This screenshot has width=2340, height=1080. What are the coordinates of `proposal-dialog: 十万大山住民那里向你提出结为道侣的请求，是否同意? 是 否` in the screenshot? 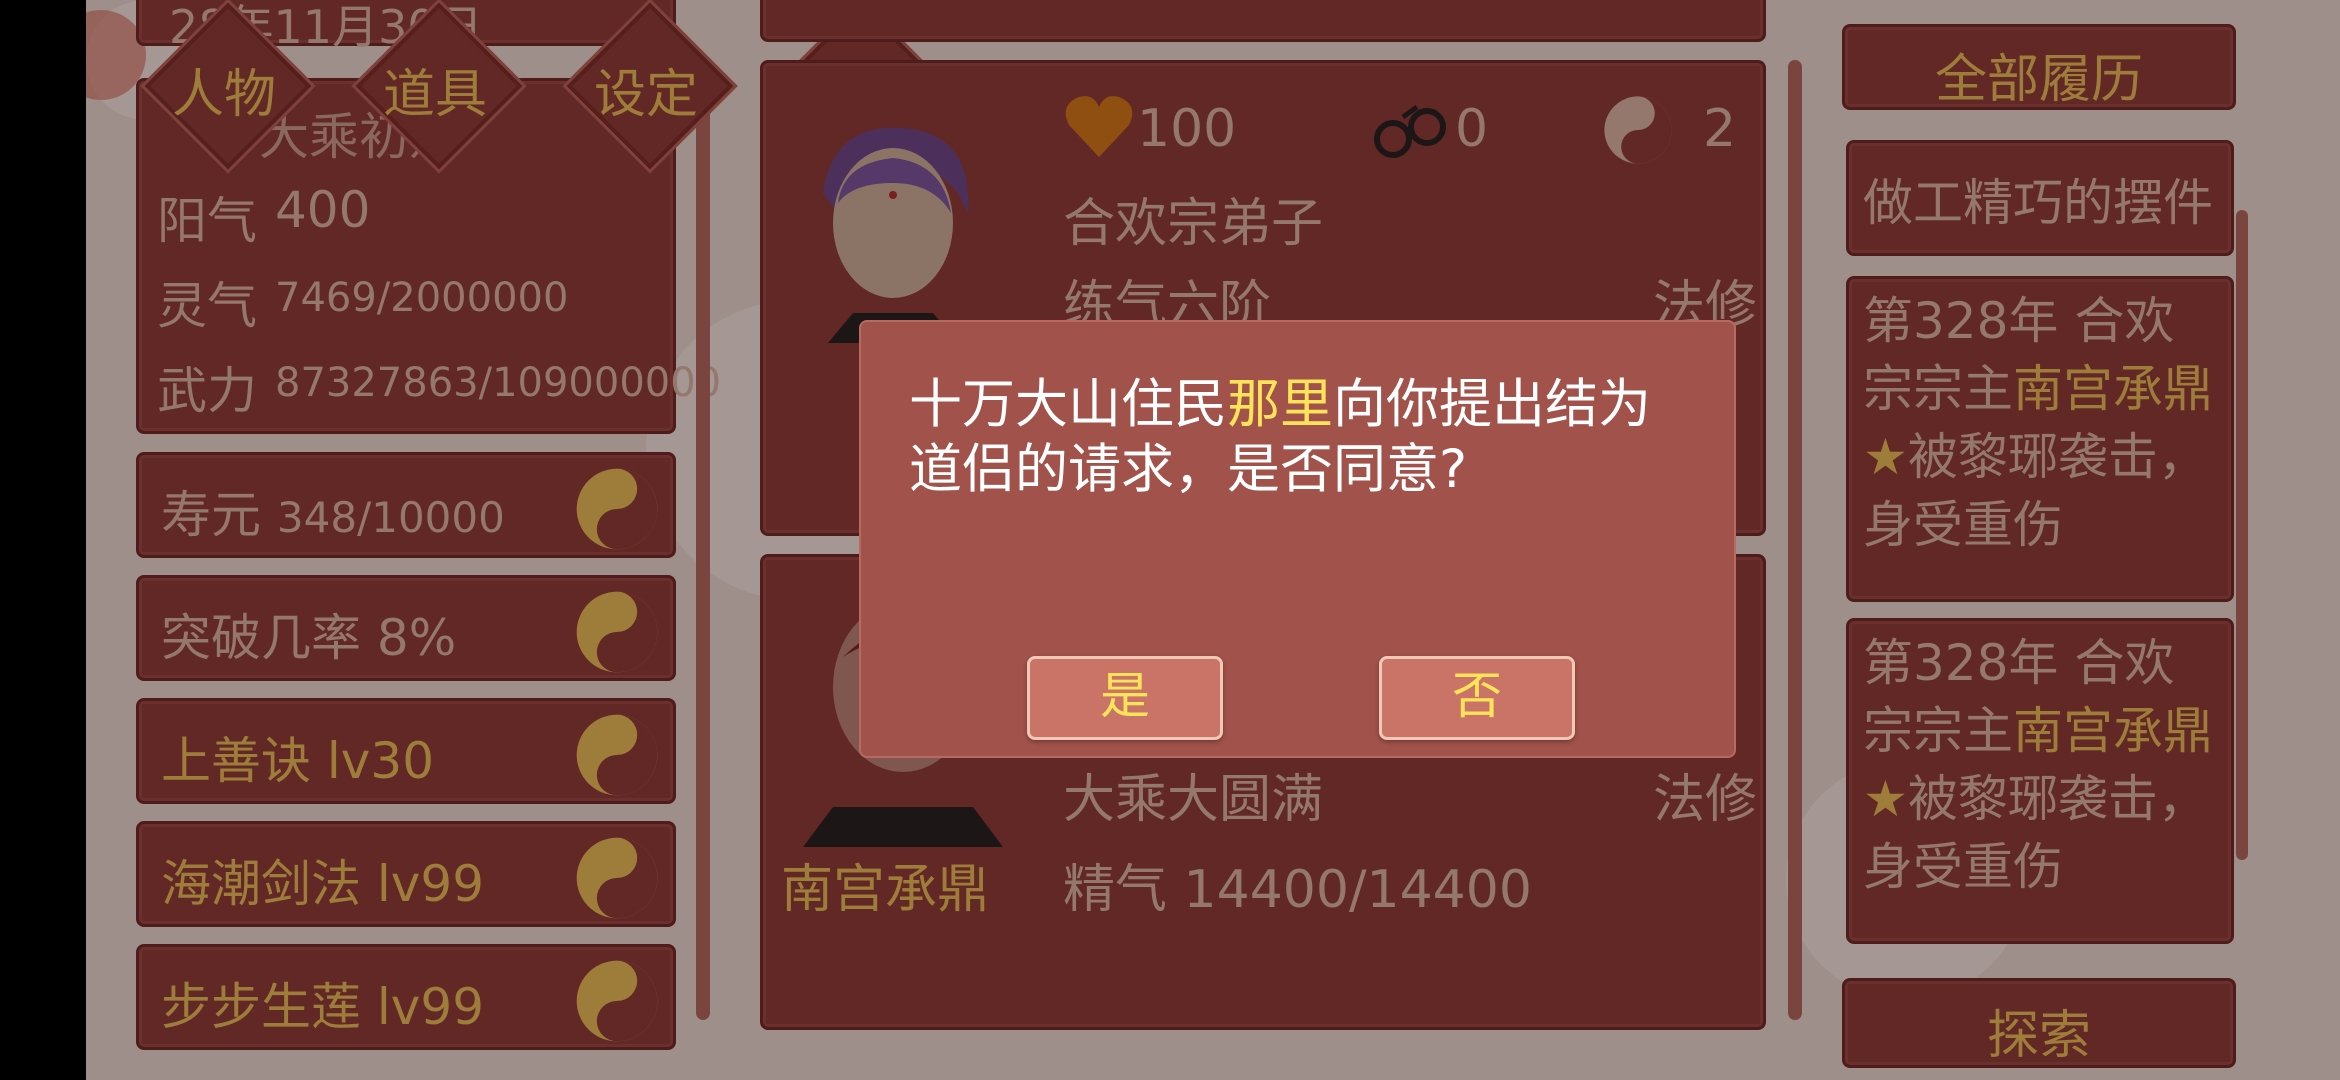 It's located at (1297, 539).